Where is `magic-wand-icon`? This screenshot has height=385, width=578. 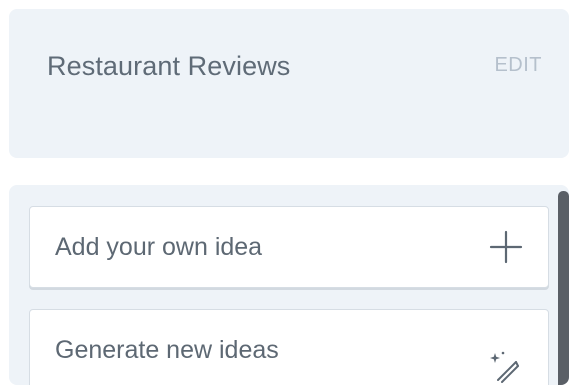
magic-wand-icon is located at coordinates (504, 367).